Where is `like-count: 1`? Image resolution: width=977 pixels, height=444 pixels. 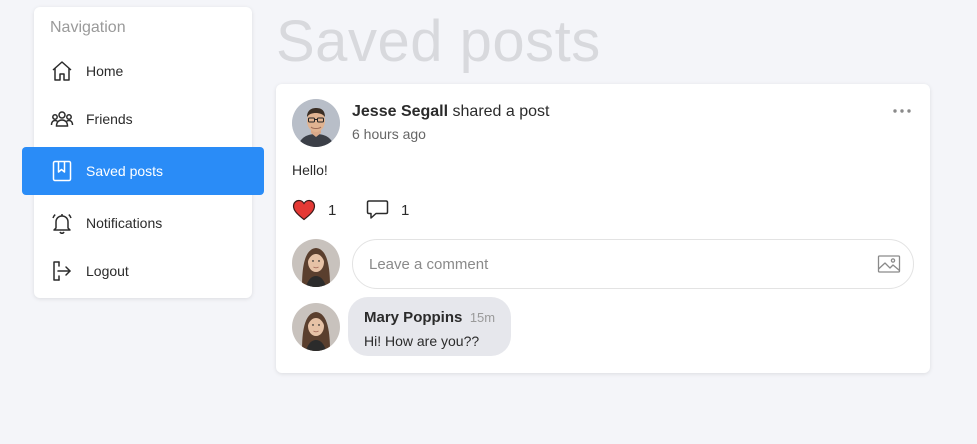 like-count: 1 is located at coordinates (332, 210).